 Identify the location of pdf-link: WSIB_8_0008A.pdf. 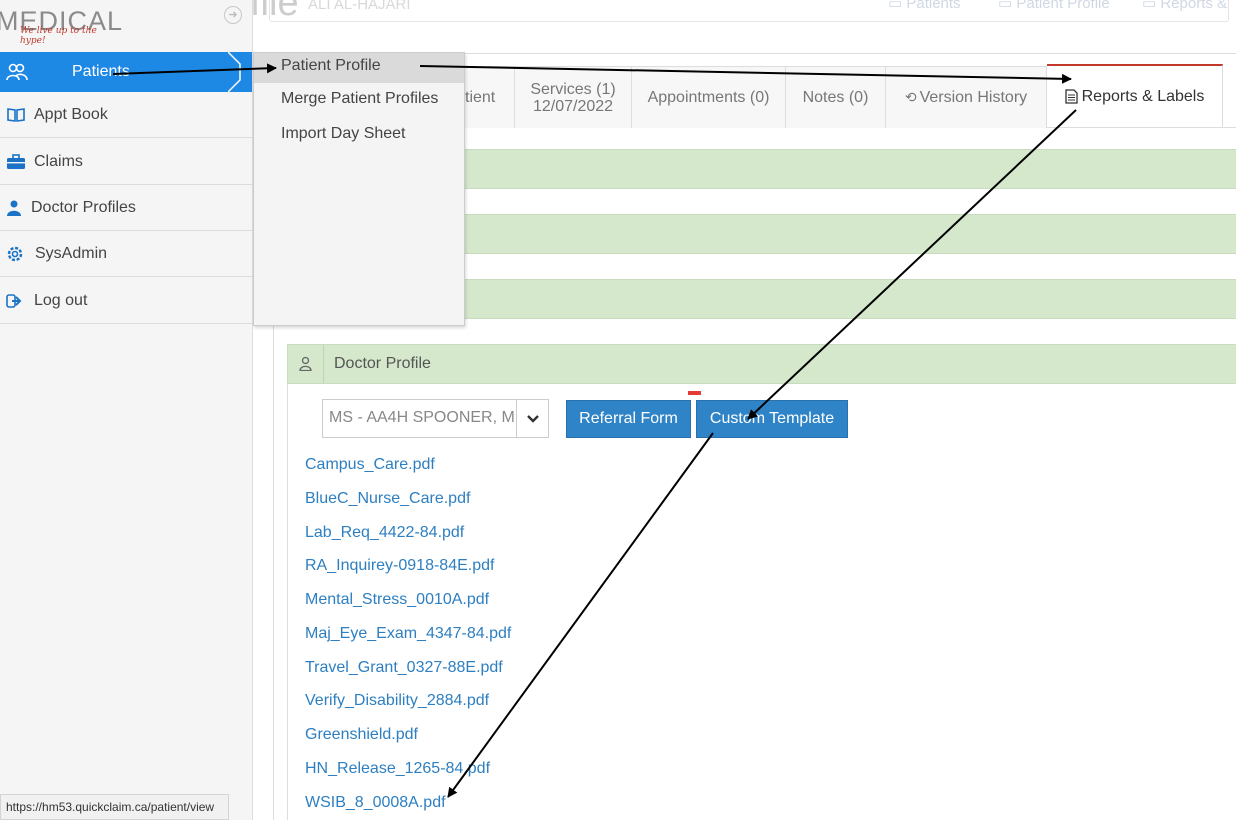
(375, 803).